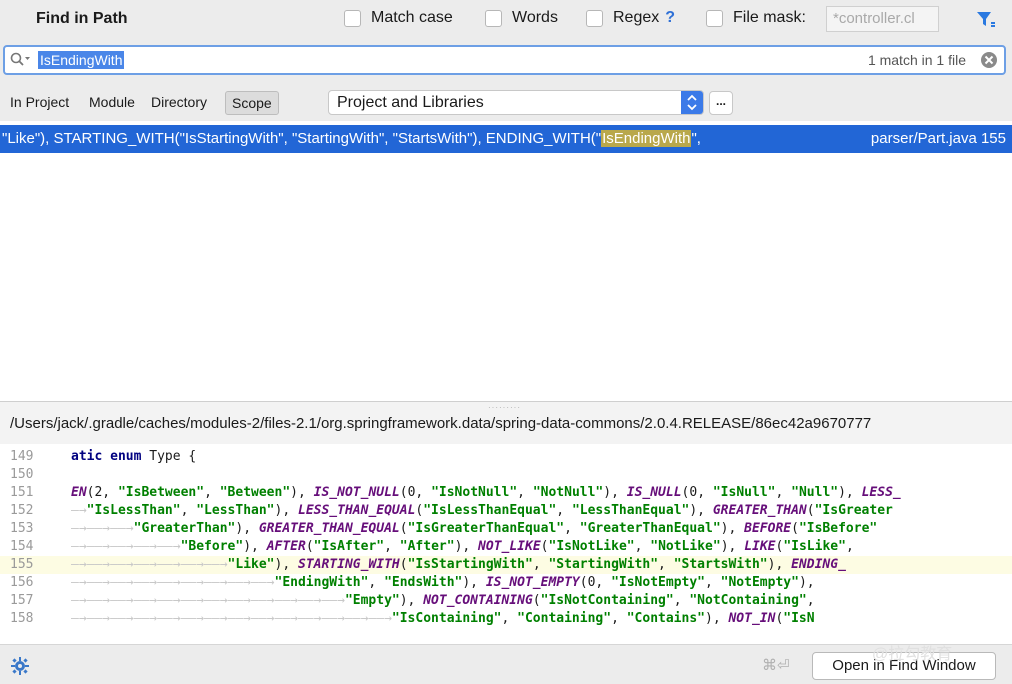 This screenshot has height=684, width=1012. Describe the element at coordinates (504, 60) in the screenshot. I see `search-field: IsEndingWith 1 match in 1 file` at that location.